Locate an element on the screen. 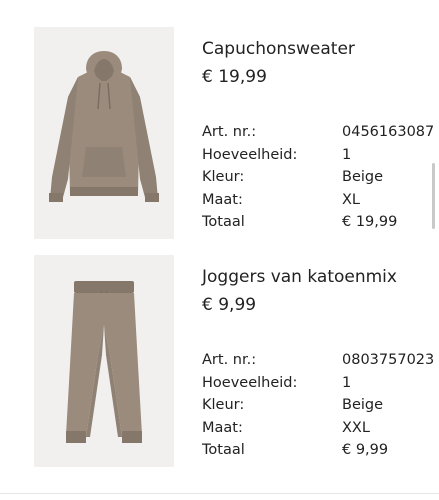 Image resolution: width=439 pixels, height=500 pixels. detail-value: XXL is located at coordinates (356, 427).